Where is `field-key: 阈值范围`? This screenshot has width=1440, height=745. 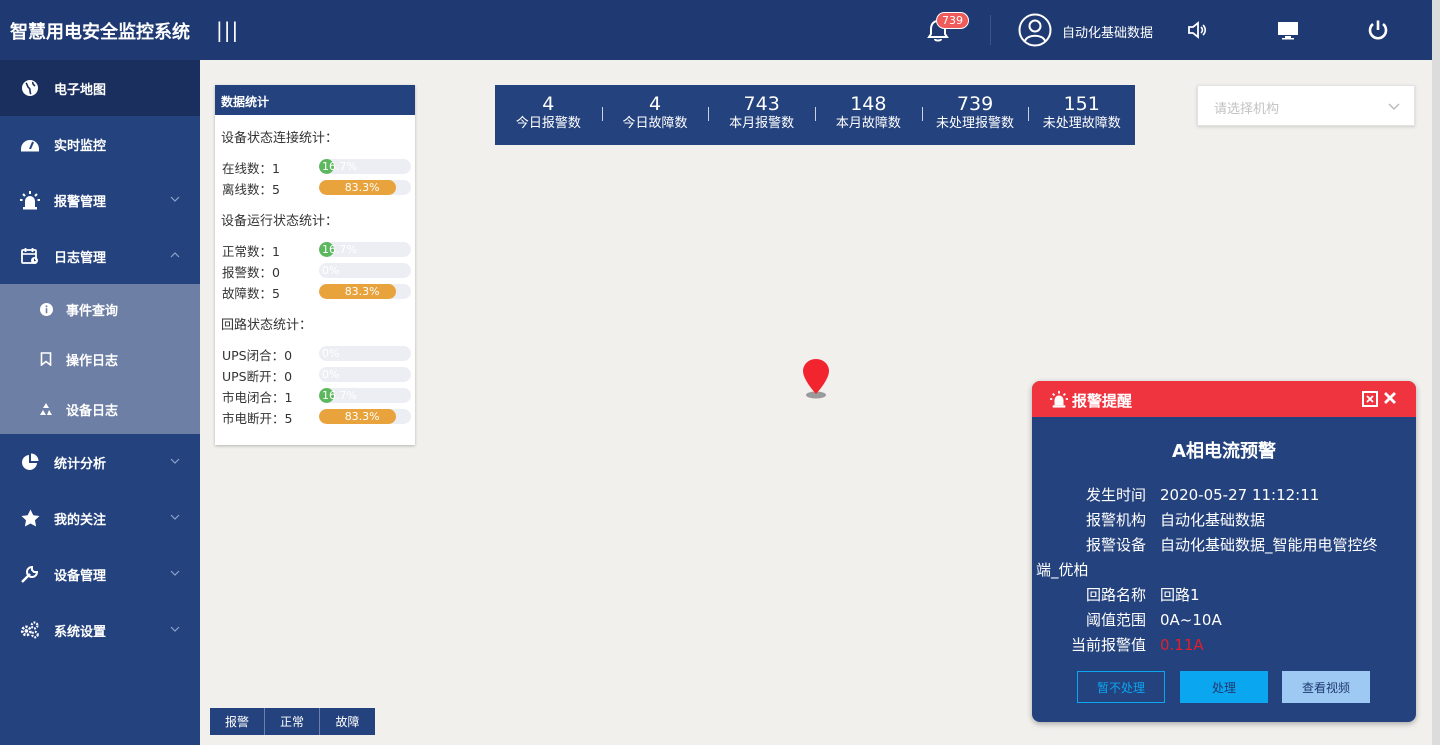
field-key: 阈值范围 is located at coordinates (1115, 620).